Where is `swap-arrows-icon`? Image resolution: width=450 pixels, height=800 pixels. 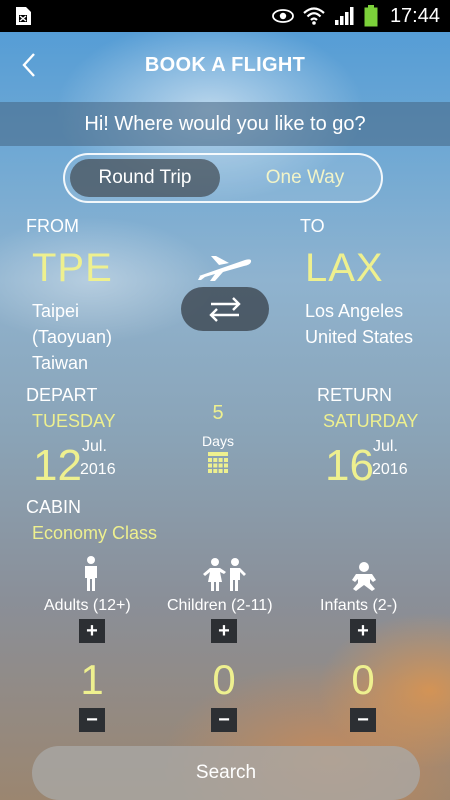 swap-arrows-icon is located at coordinates (225, 309).